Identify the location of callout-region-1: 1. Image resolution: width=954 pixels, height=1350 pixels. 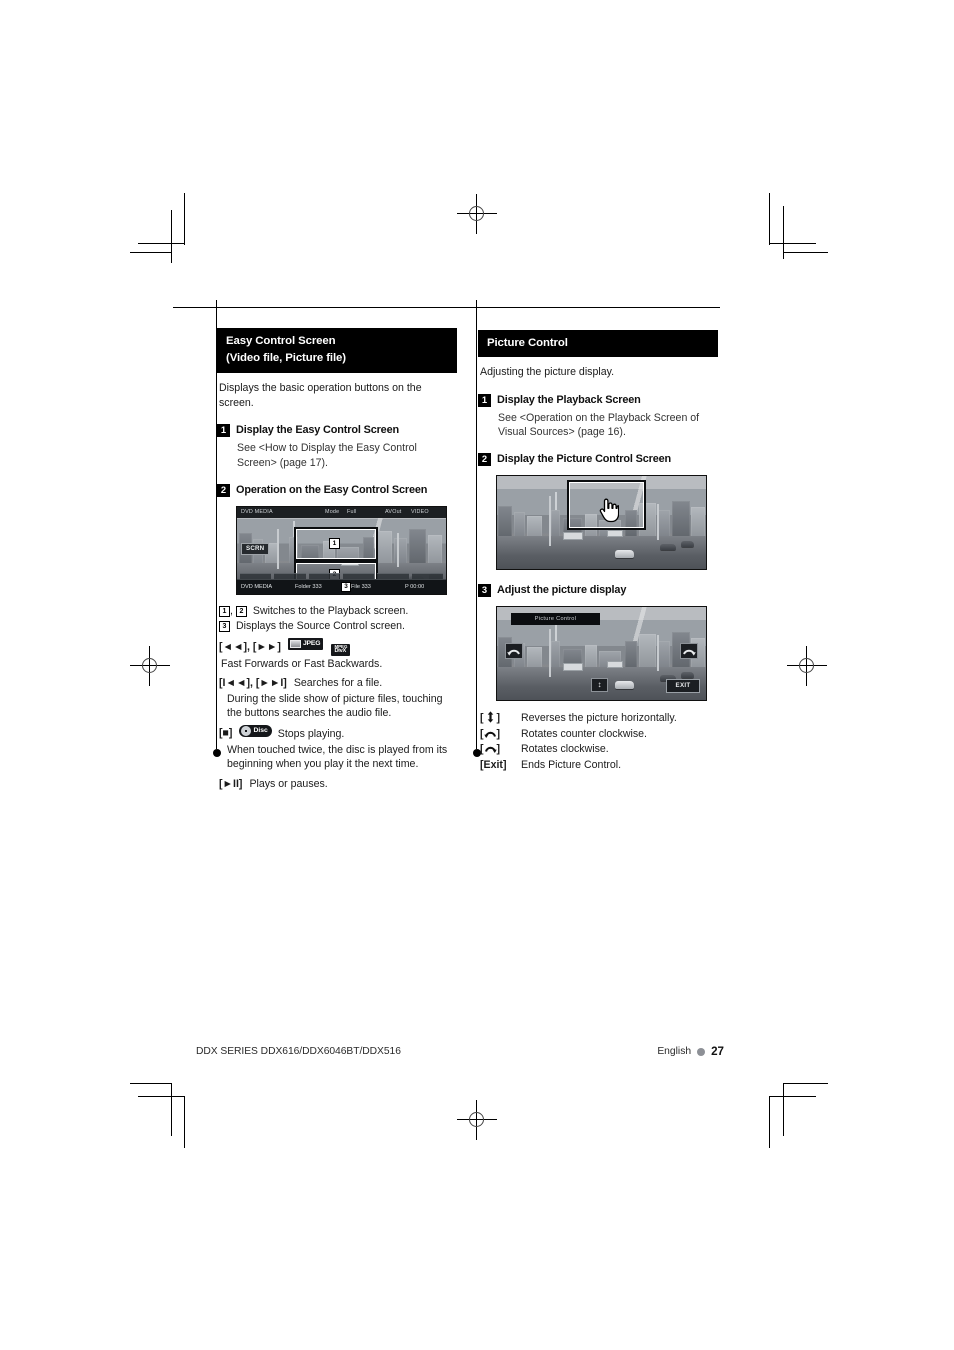
(336, 544).